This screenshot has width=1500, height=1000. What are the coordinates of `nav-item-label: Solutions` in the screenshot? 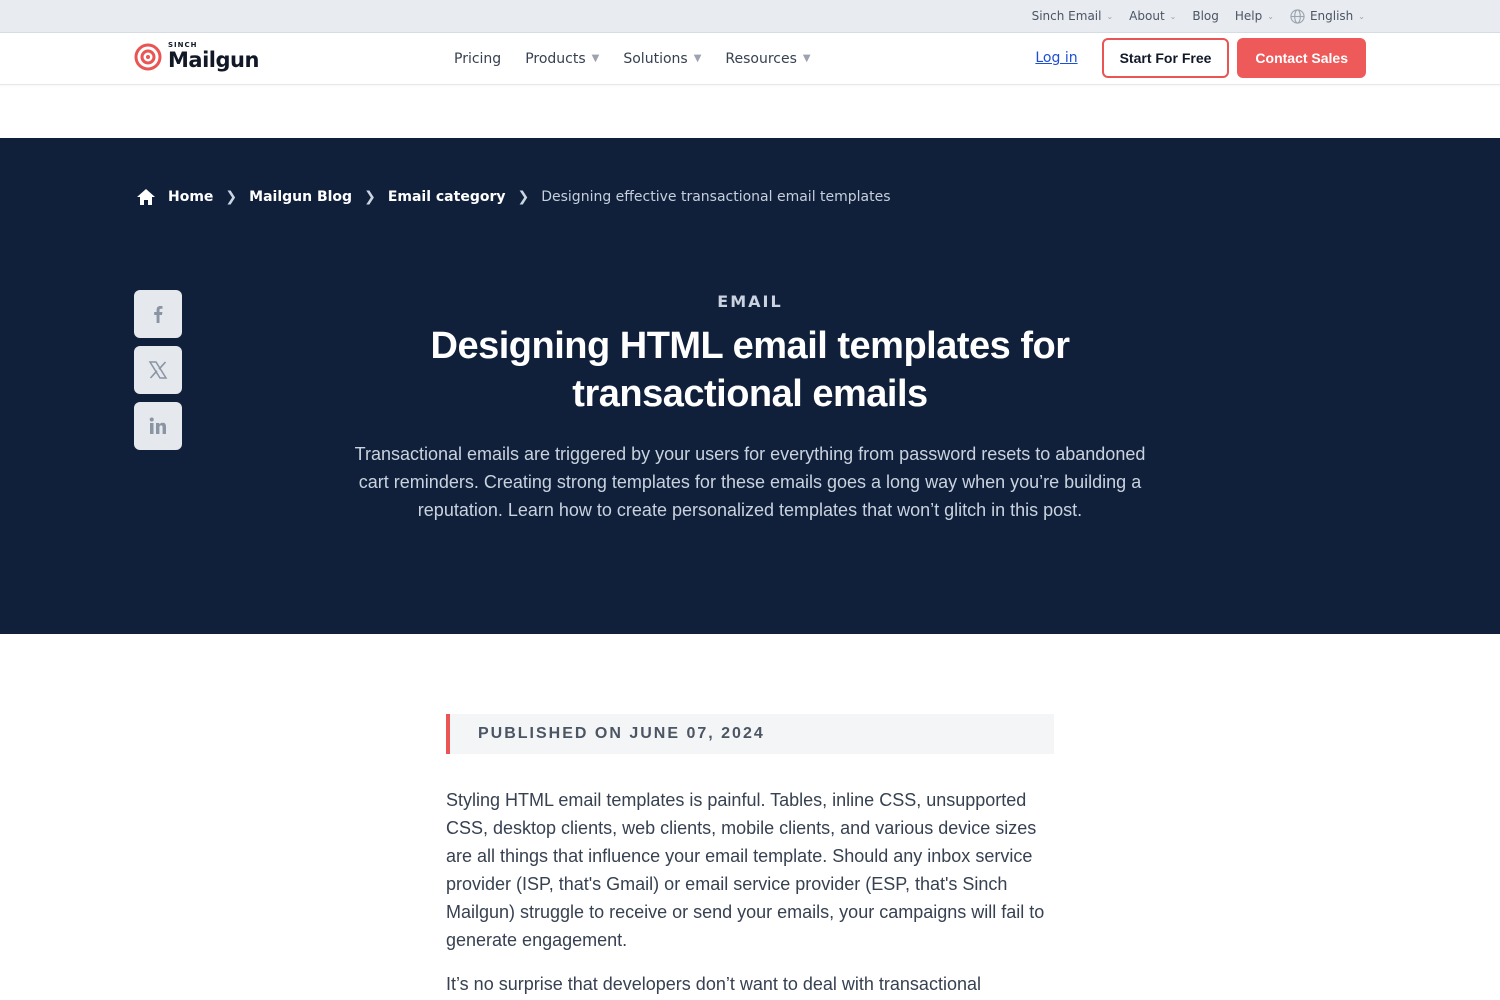 It's located at (655, 58).